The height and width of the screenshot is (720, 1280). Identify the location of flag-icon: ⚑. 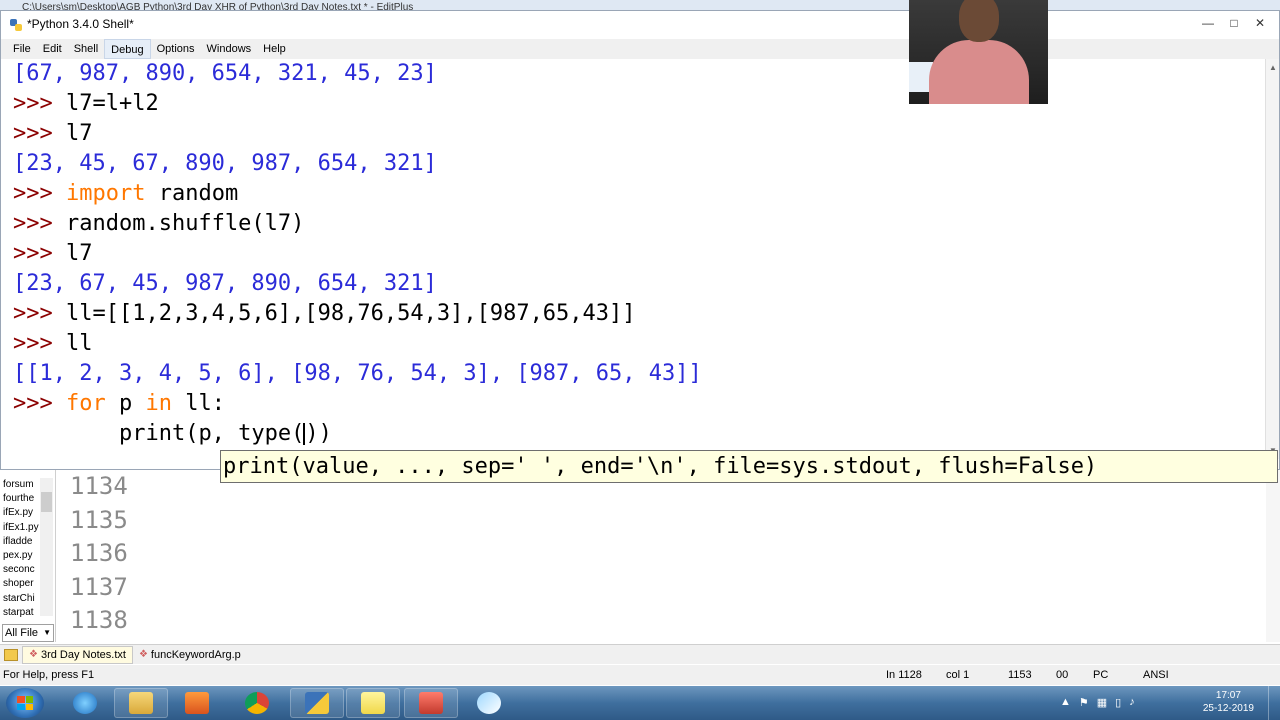
(1084, 702).